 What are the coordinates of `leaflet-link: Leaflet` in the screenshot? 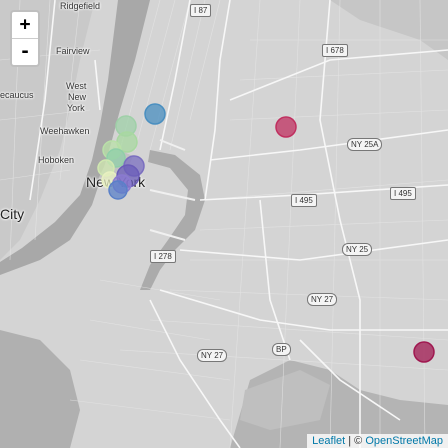 It's located at (328, 441).